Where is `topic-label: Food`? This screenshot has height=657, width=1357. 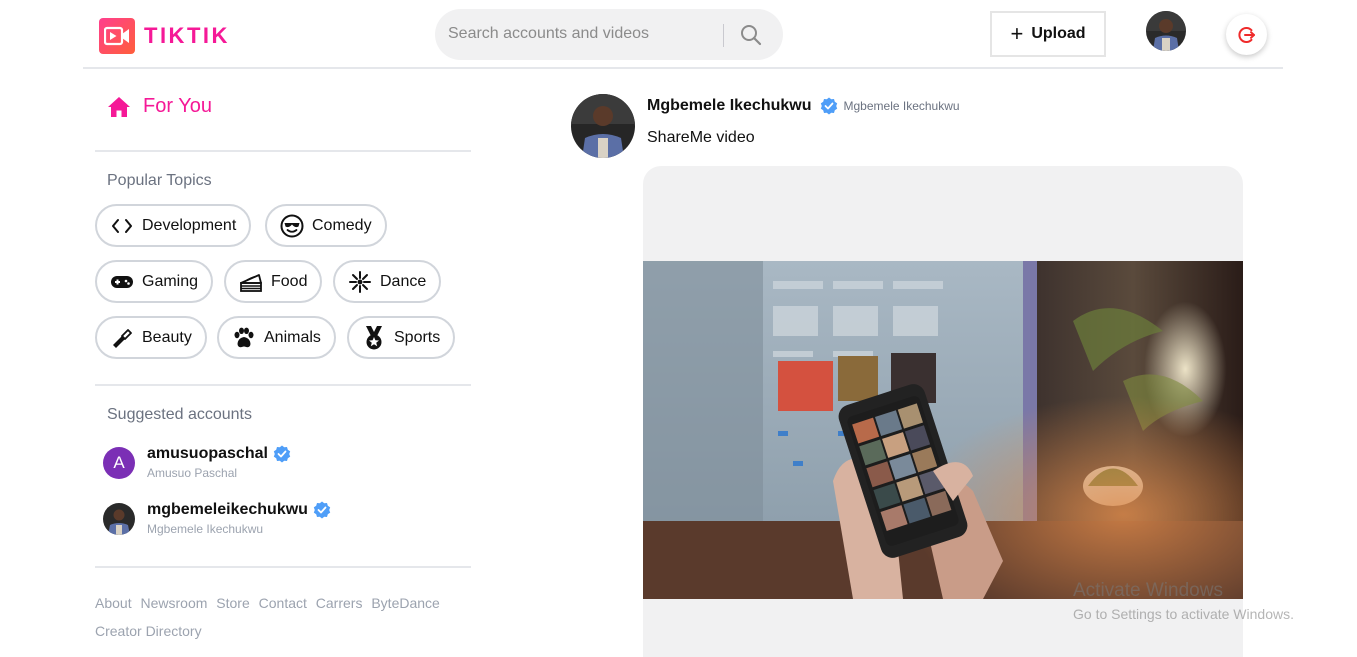 topic-label: Food is located at coordinates (289, 281).